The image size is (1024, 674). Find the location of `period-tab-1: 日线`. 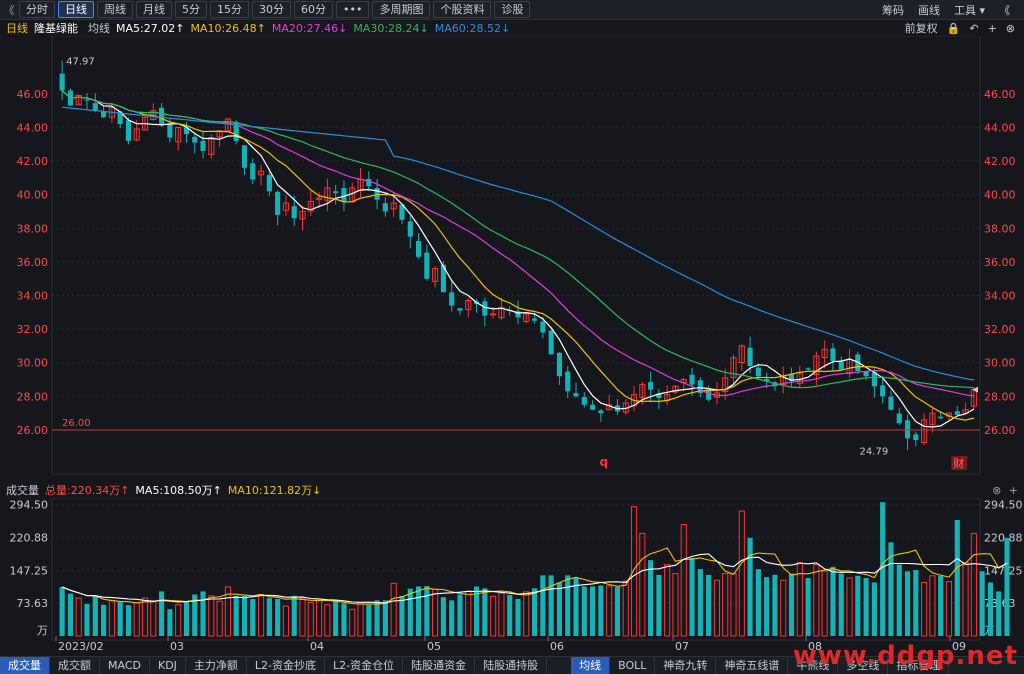

period-tab-1: 日线 is located at coordinates (76, 9).